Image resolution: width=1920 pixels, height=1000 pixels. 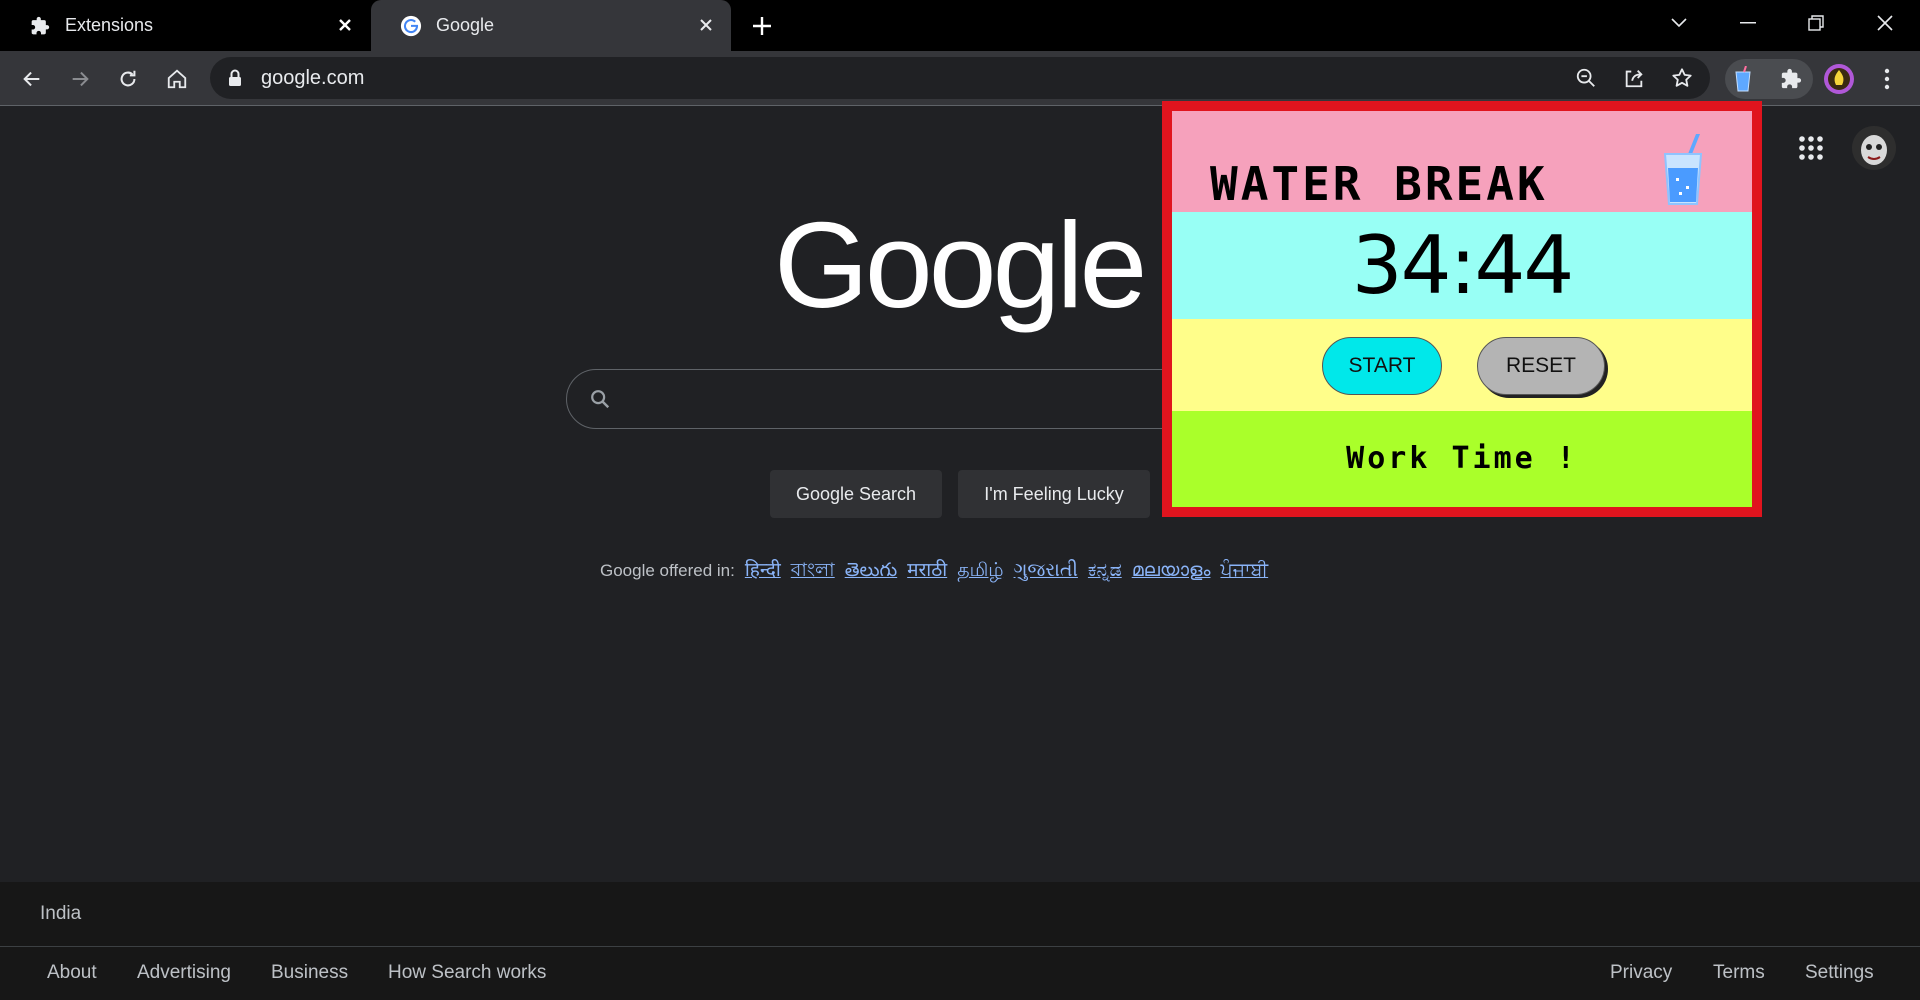 I want to click on popup-title-band: WATER BREAK, so click(x=1462, y=161).